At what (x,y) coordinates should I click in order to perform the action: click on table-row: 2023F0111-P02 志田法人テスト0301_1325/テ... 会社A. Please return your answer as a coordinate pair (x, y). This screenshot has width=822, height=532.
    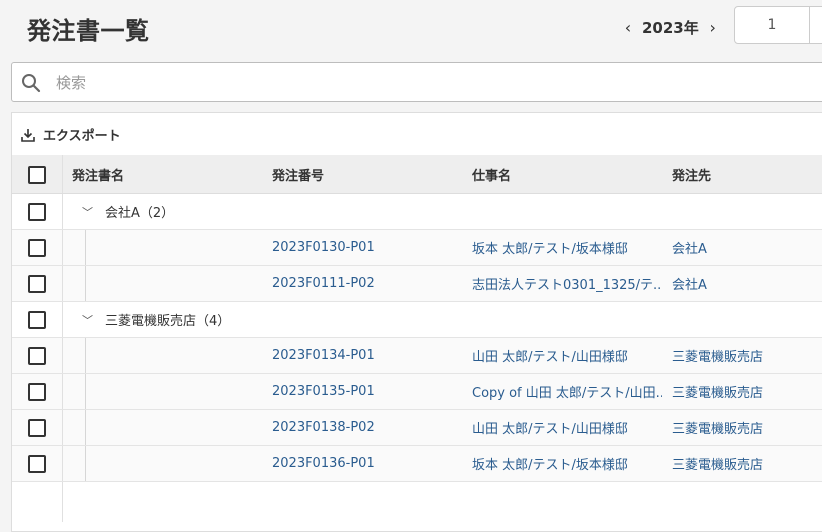
    Looking at the image, I should click on (417, 284).